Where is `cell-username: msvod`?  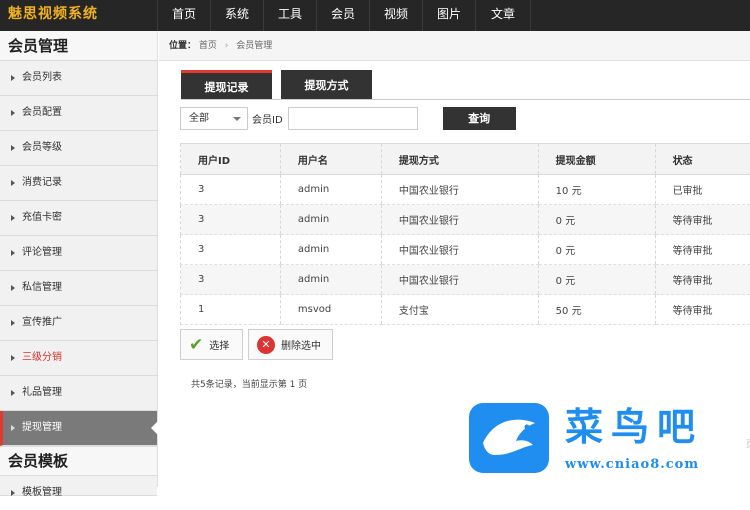 cell-username: msvod is located at coordinates (330, 310).